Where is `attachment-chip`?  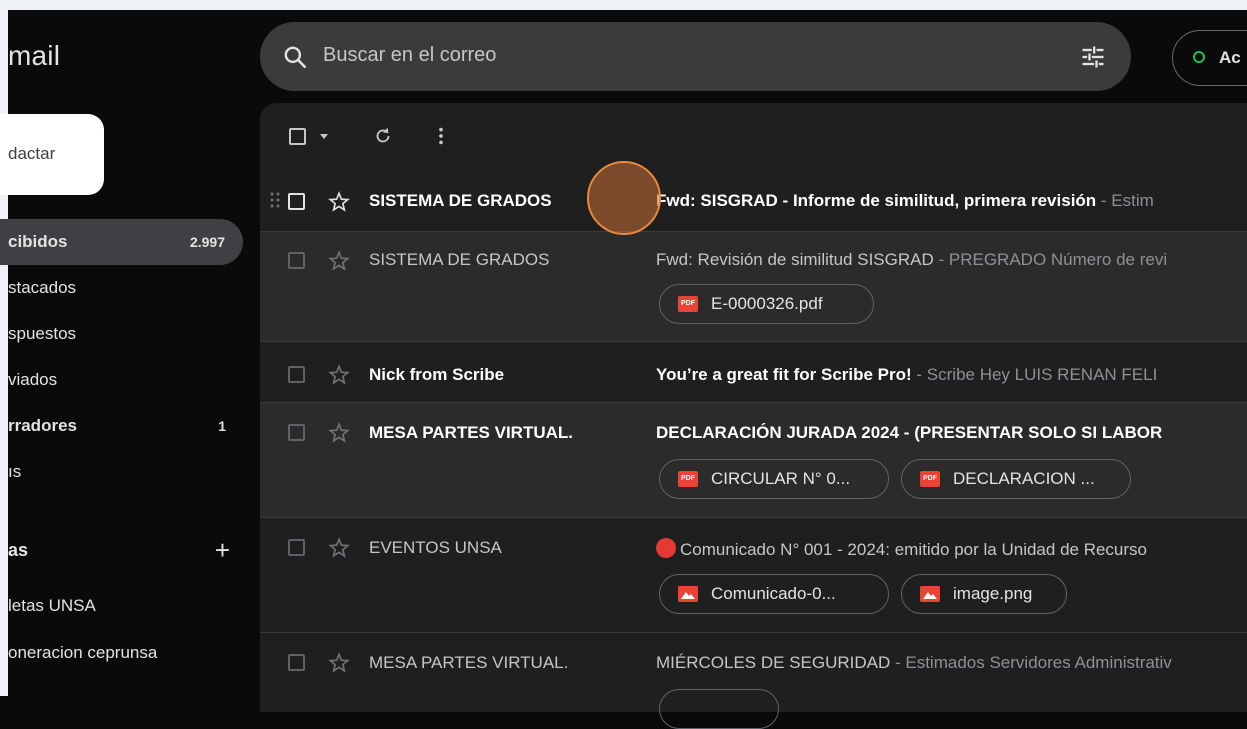
attachment-chip is located at coordinates (719, 709).